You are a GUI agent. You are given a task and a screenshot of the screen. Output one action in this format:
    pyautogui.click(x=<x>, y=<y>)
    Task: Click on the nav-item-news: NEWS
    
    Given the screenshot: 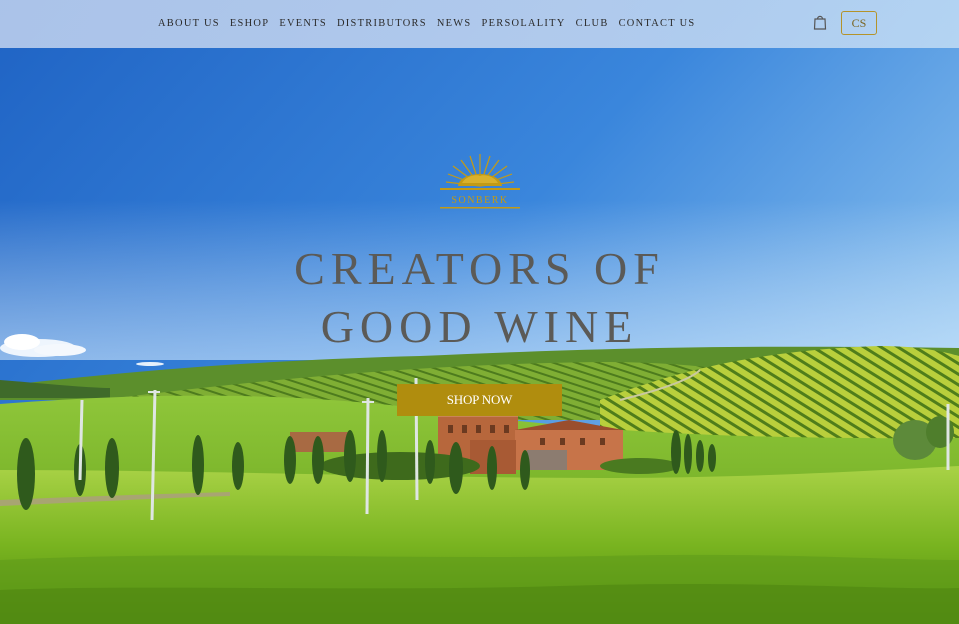 What is the action you would take?
    pyautogui.click(x=454, y=23)
    